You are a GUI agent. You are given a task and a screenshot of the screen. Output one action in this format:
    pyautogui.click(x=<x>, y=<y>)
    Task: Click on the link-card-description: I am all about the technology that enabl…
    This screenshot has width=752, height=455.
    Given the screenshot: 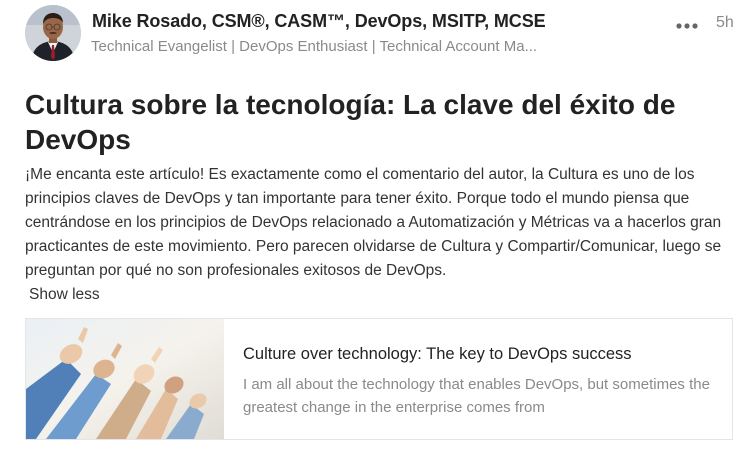 What is the action you would take?
    pyautogui.click(x=476, y=396)
    